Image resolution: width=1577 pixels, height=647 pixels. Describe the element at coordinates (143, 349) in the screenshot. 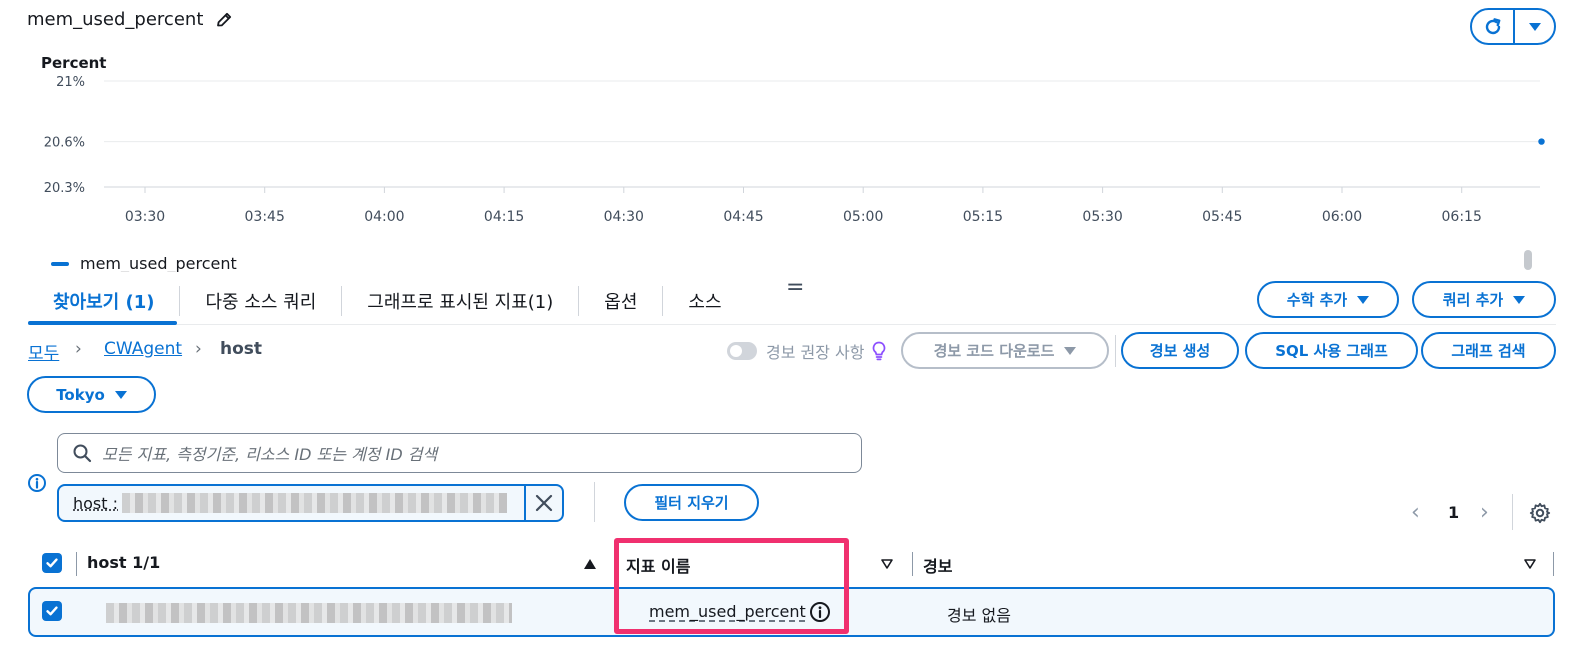

I see `breadcrumb-namespace: CWAgent` at that location.